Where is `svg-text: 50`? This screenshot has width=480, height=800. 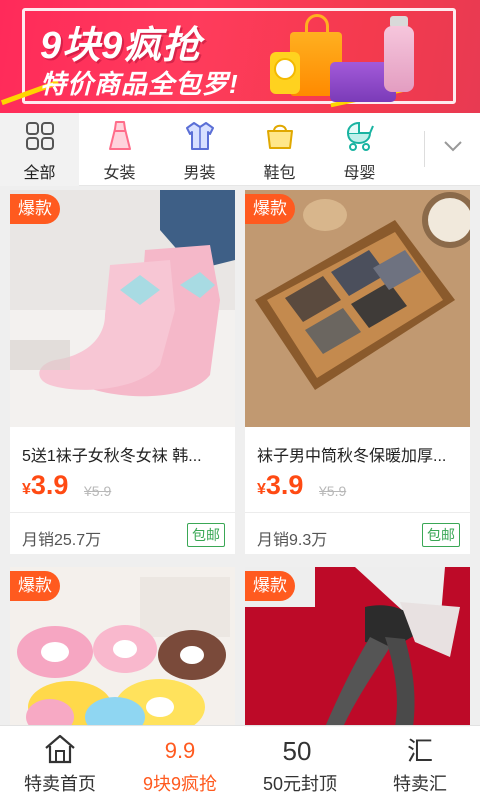
svg-text: 50 is located at coordinates (297, 751).